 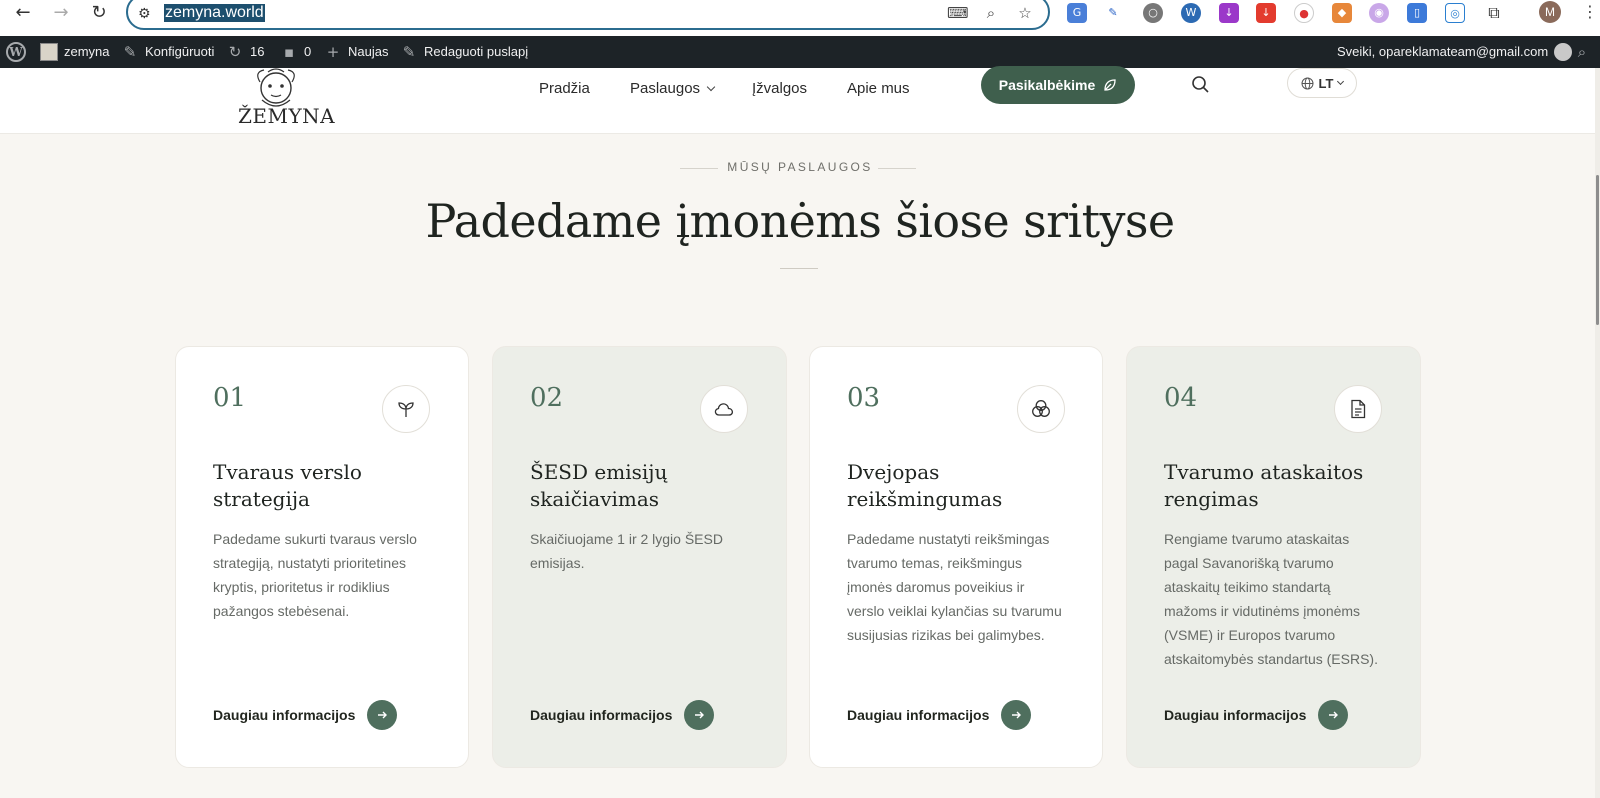 I want to click on phone-extension-icon: ▯, so click(x=1417, y=13).